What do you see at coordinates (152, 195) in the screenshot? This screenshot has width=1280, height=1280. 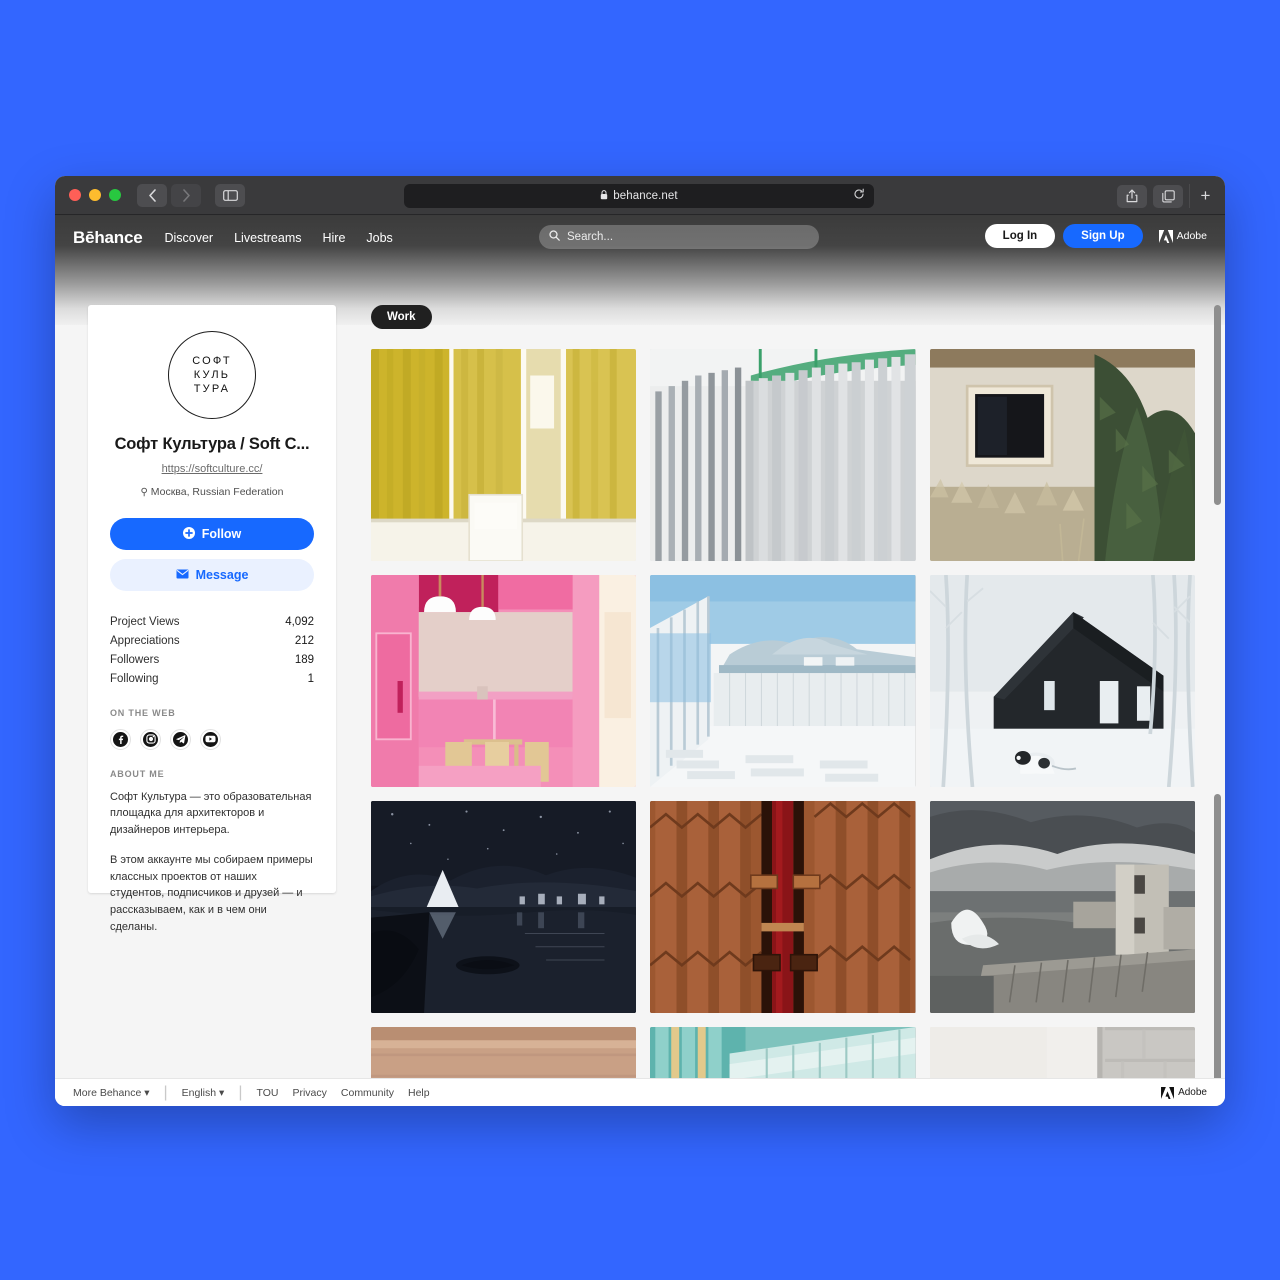 I see `back-button` at bounding box center [152, 195].